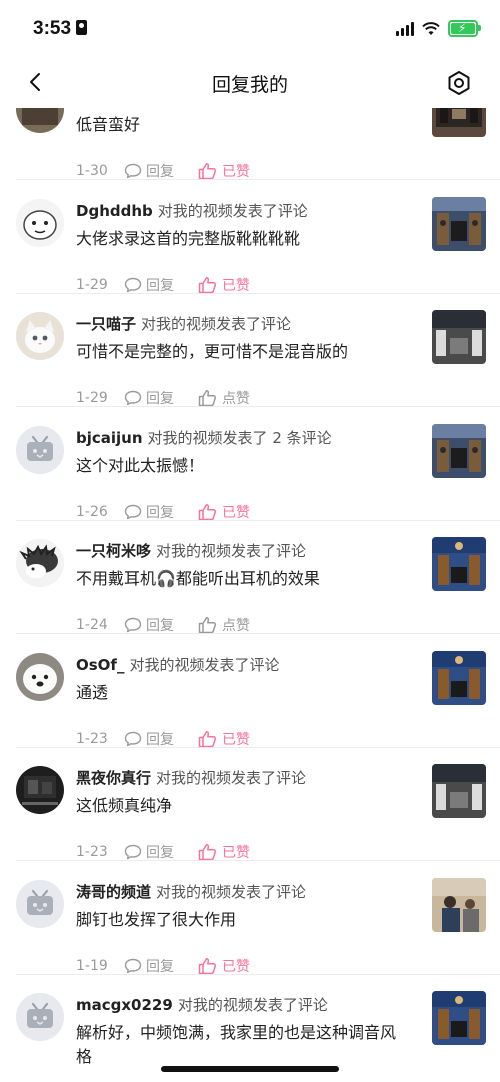  I want to click on username: OsOf_, so click(100, 665).